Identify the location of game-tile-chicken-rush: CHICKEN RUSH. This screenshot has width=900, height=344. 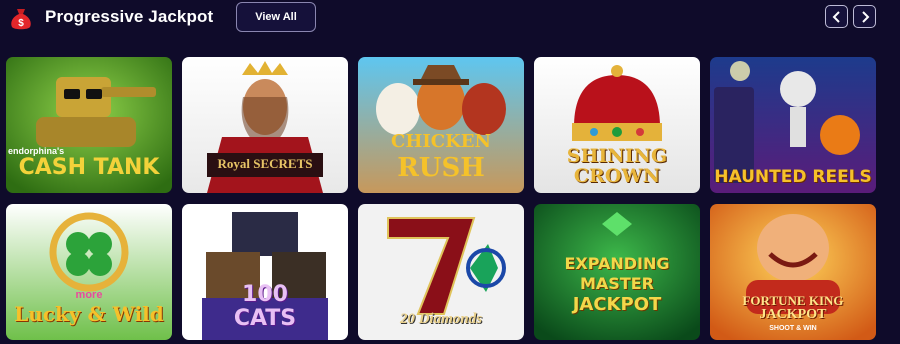
(441, 125).